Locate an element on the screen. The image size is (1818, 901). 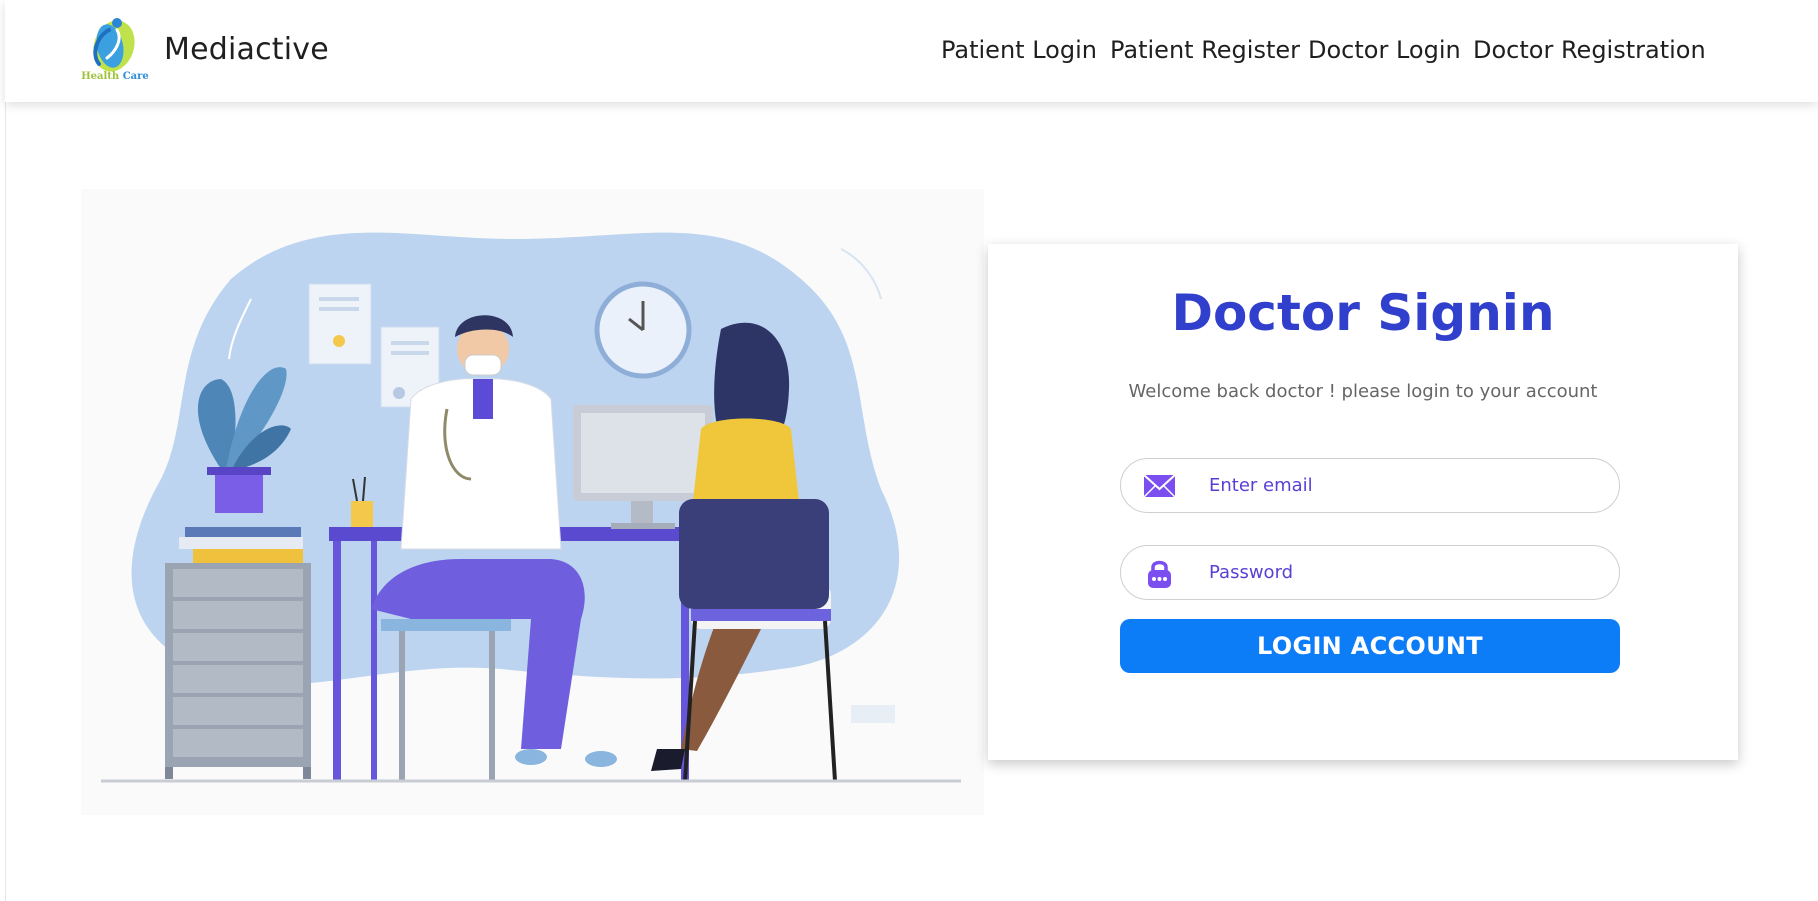
password-field is located at coordinates (1370, 572).